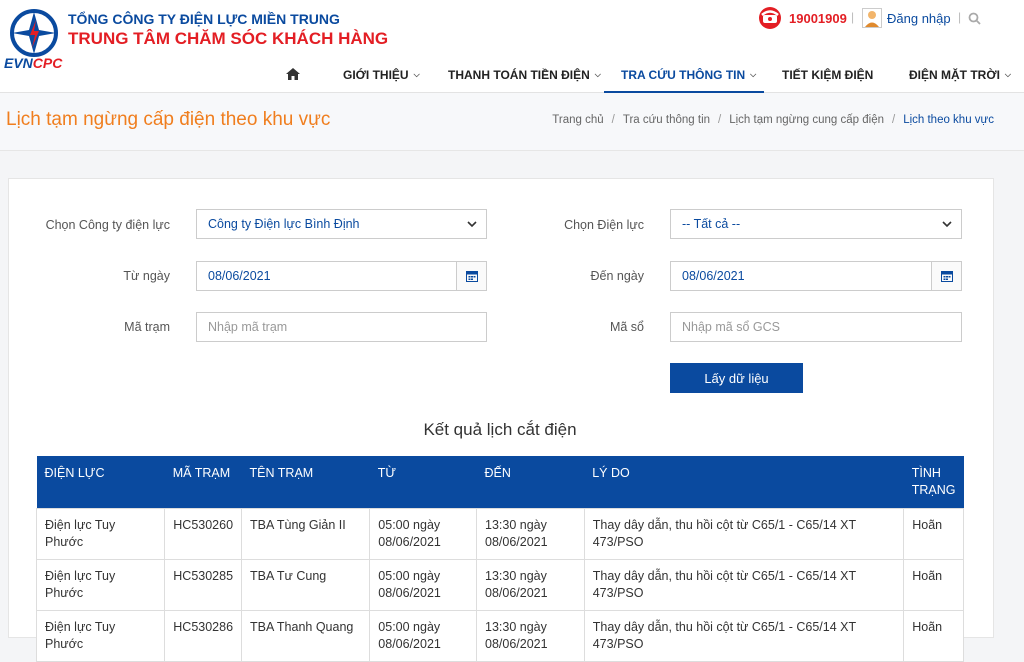 The image size is (1024, 662). What do you see at coordinates (204, 19) in the screenshot?
I see `org-name: TỔNG CÔNG TY ĐIỆN LỰC MIỀN TRUNG` at bounding box center [204, 19].